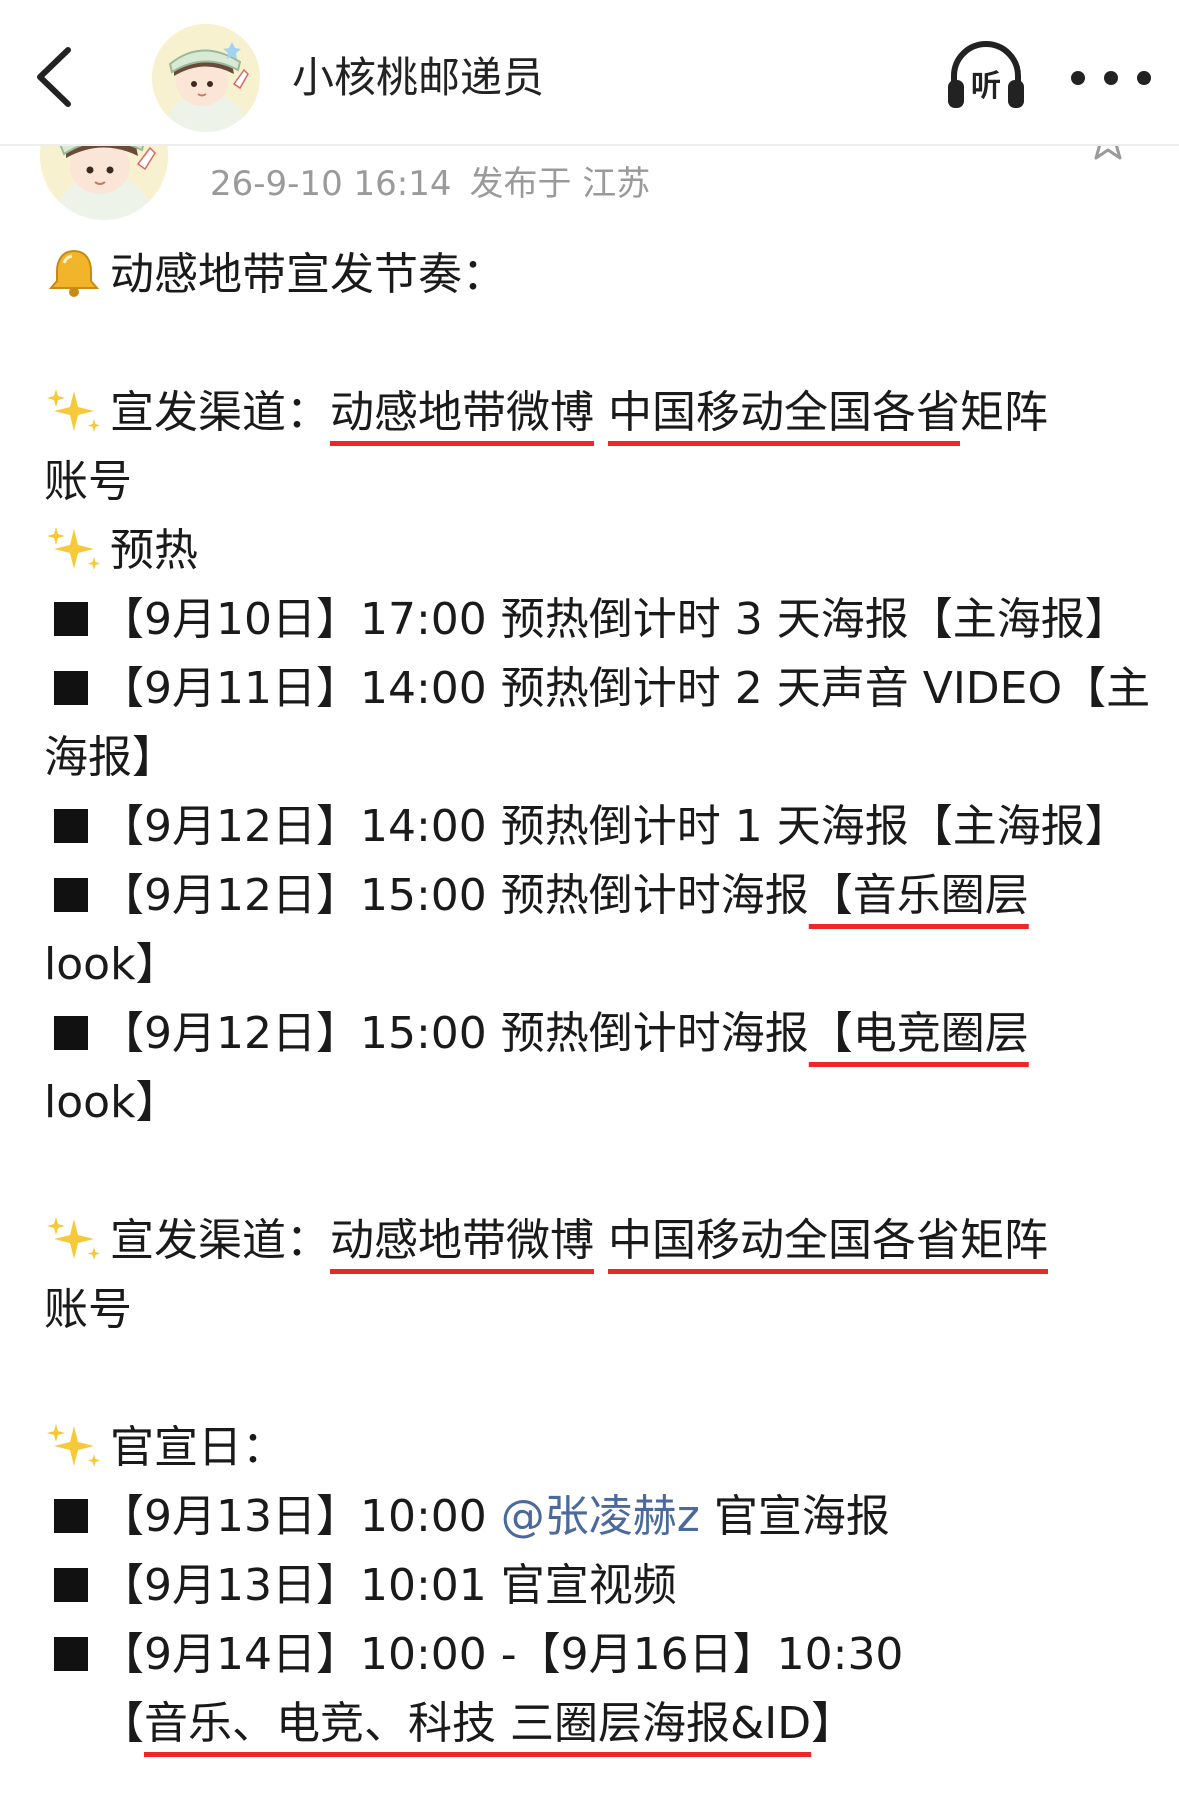 This screenshot has width=1179, height=1795. What do you see at coordinates (918, 895) in the screenshot?
I see `music-circle-tag: 【音乐圈层` at bounding box center [918, 895].